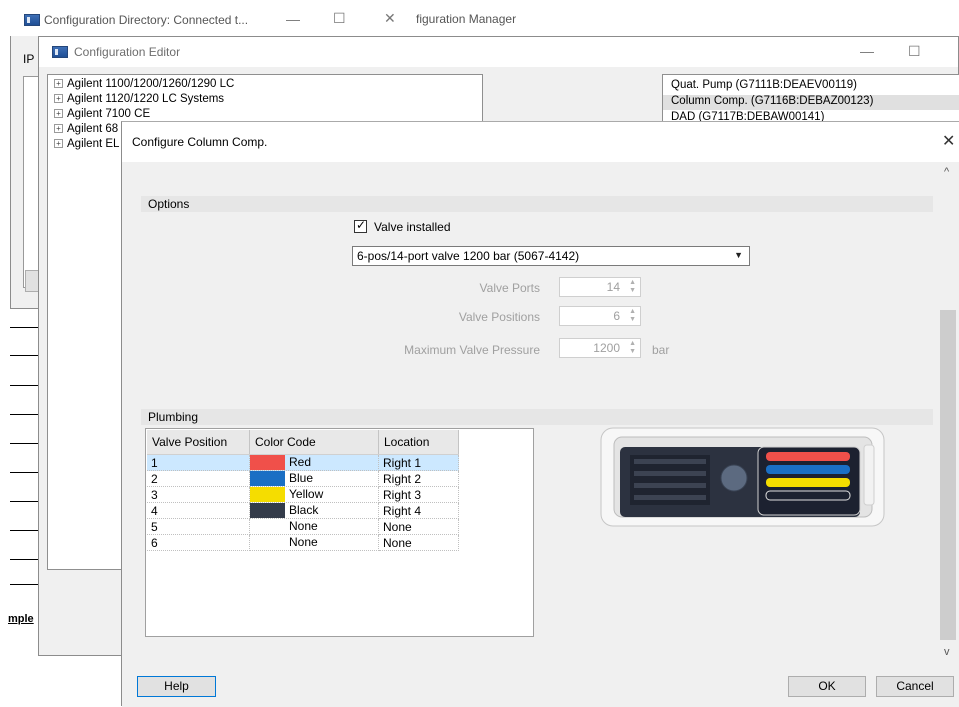  I want to click on cancel-button: Cancel, so click(915, 686).